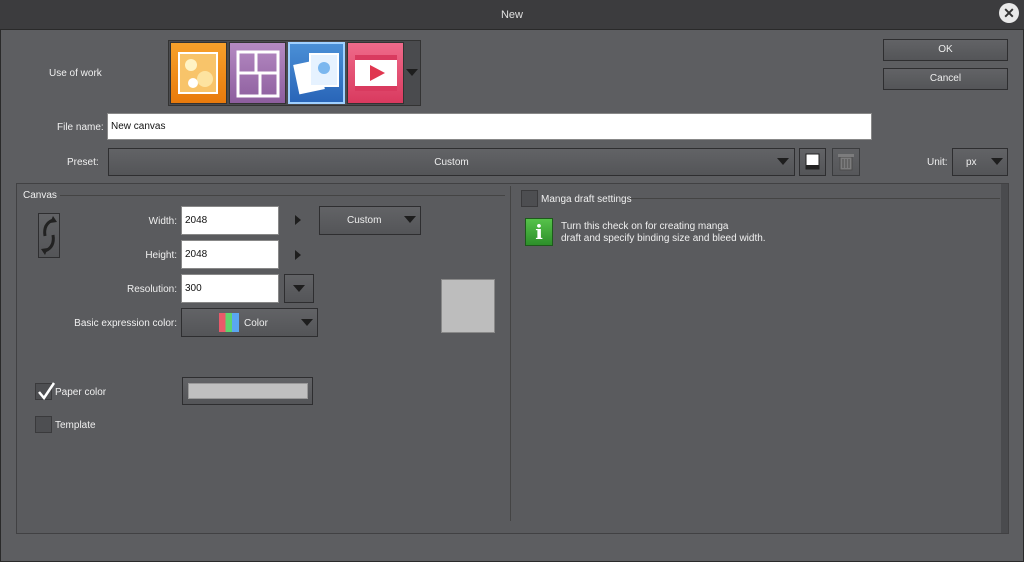  I want to click on dialog-title: New, so click(511, 15).